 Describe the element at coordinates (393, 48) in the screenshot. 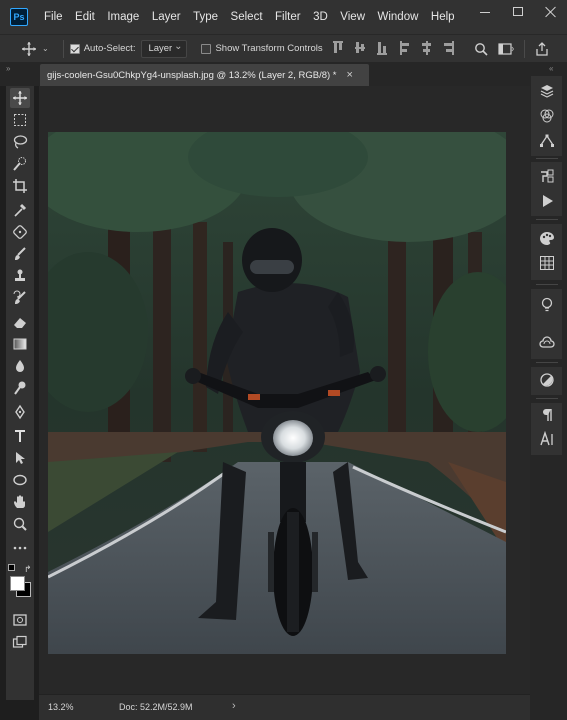

I see `align-buttons` at that location.